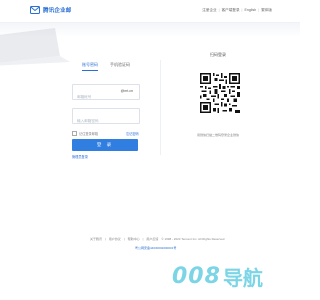 Image resolution: width=320 pixels, height=300 pixels. I want to click on mail-logo-icon, so click(35, 10).